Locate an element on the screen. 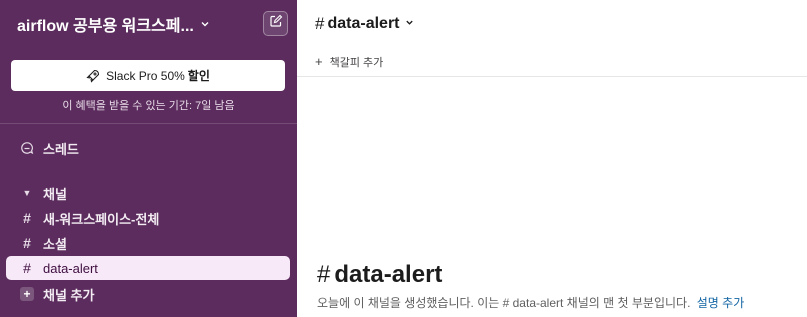 This screenshot has height=317, width=807. compose-icon is located at coordinates (276, 23).